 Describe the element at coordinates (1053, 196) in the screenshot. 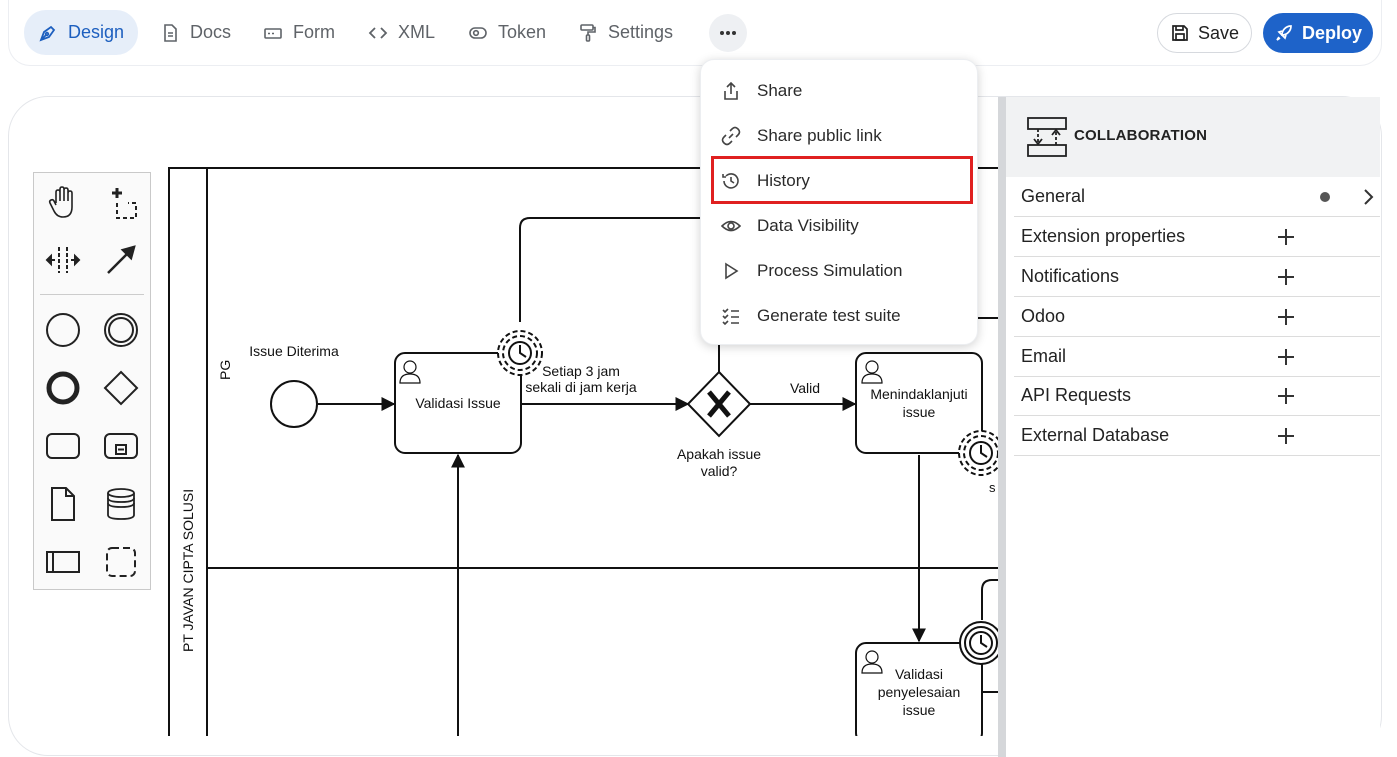

I see `group-general-label: General` at that location.